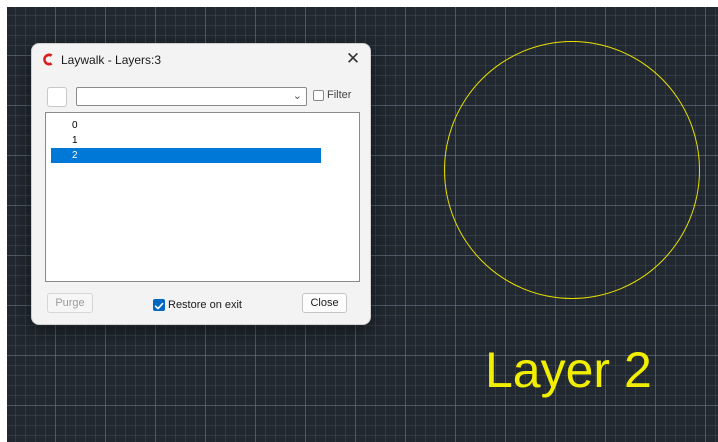 This screenshot has height=442, width=718. What do you see at coordinates (186, 140) in the screenshot?
I see `list-item-layer-1: 1` at bounding box center [186, 140].